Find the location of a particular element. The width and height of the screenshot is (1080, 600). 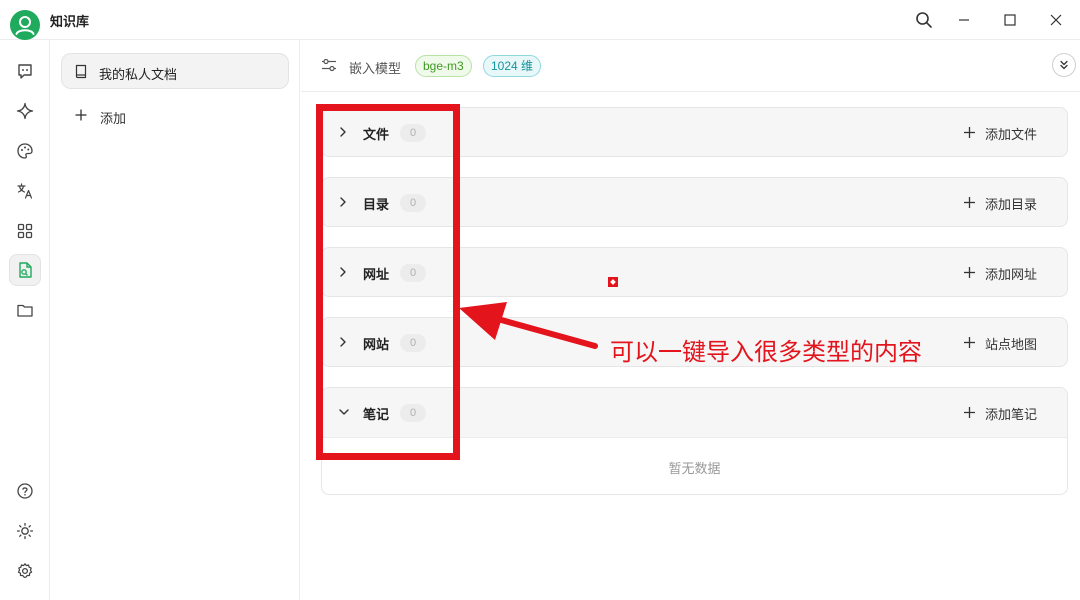

sparkle-icon is located at coordinates (25, 111).